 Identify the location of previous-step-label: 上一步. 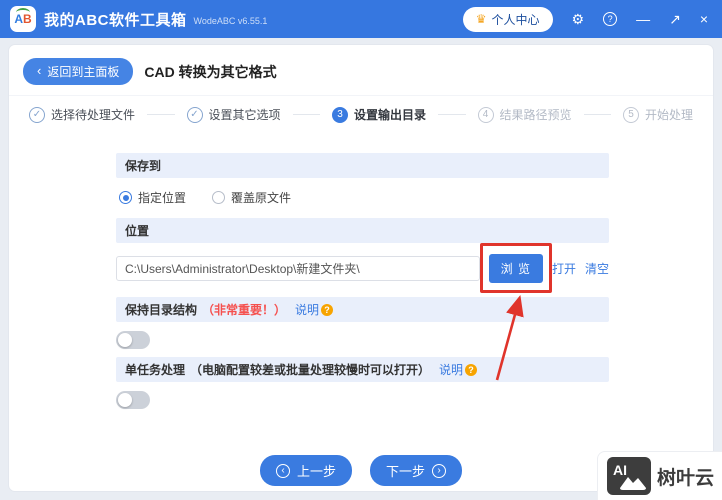
(316, 471).